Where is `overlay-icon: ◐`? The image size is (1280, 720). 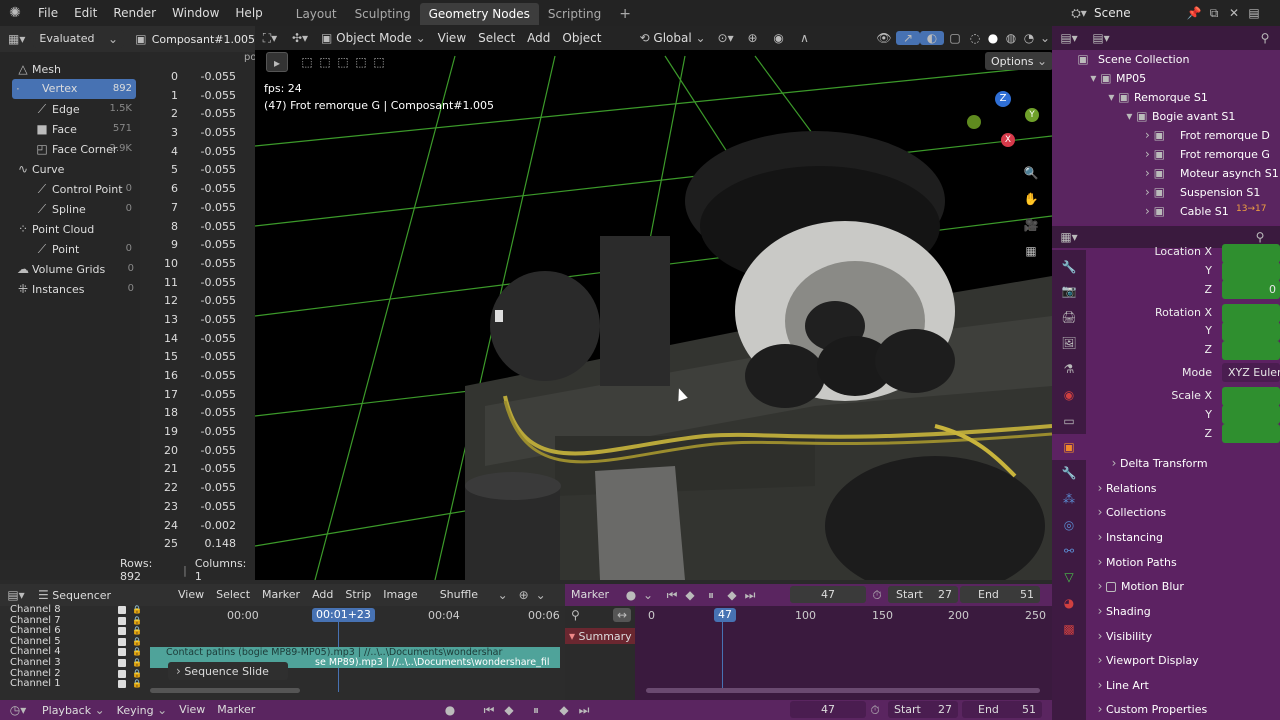 overlay-icon: ◐ is located at coordinates (932, 38).